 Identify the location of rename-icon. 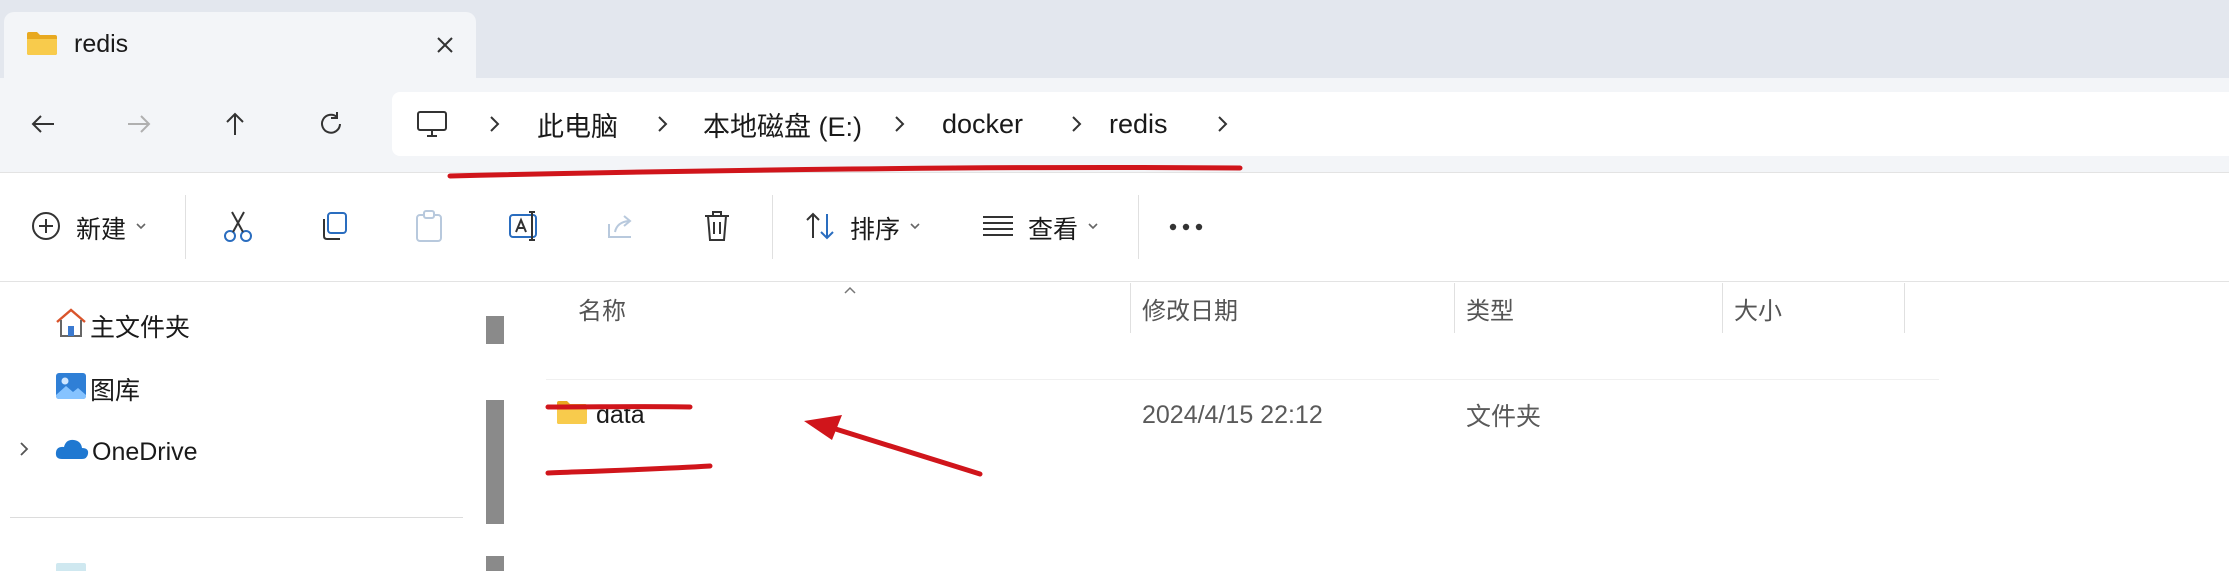
(525, 228).